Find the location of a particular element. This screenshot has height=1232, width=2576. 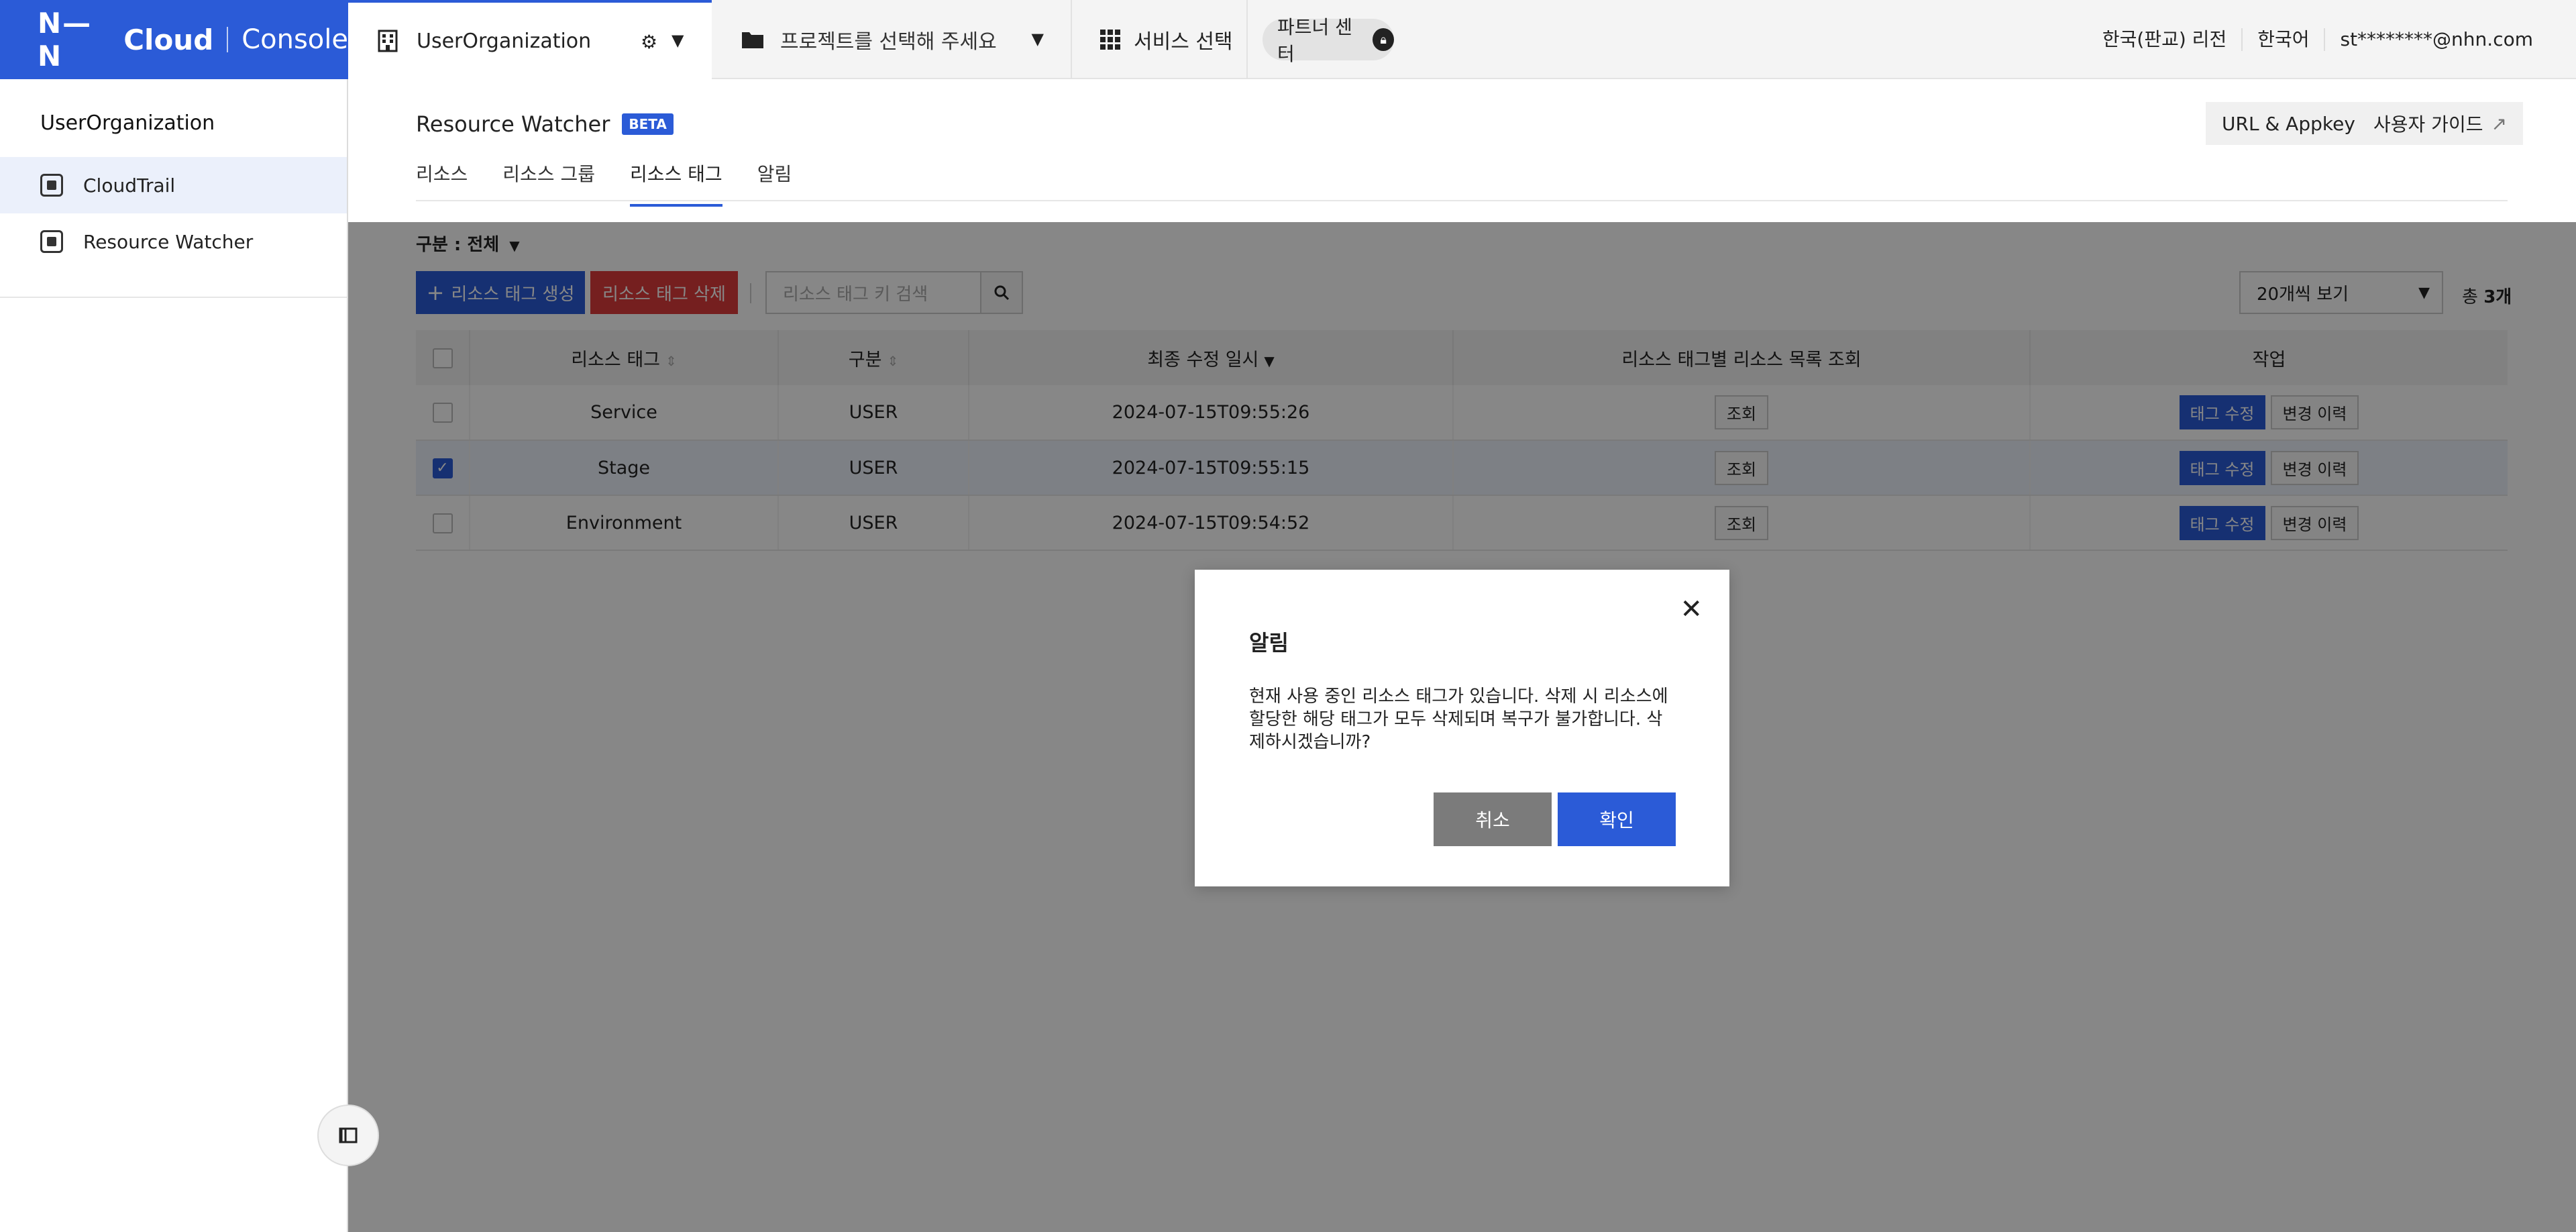

logo-cloud-text: Cloud is located at coordinates (168, 39).